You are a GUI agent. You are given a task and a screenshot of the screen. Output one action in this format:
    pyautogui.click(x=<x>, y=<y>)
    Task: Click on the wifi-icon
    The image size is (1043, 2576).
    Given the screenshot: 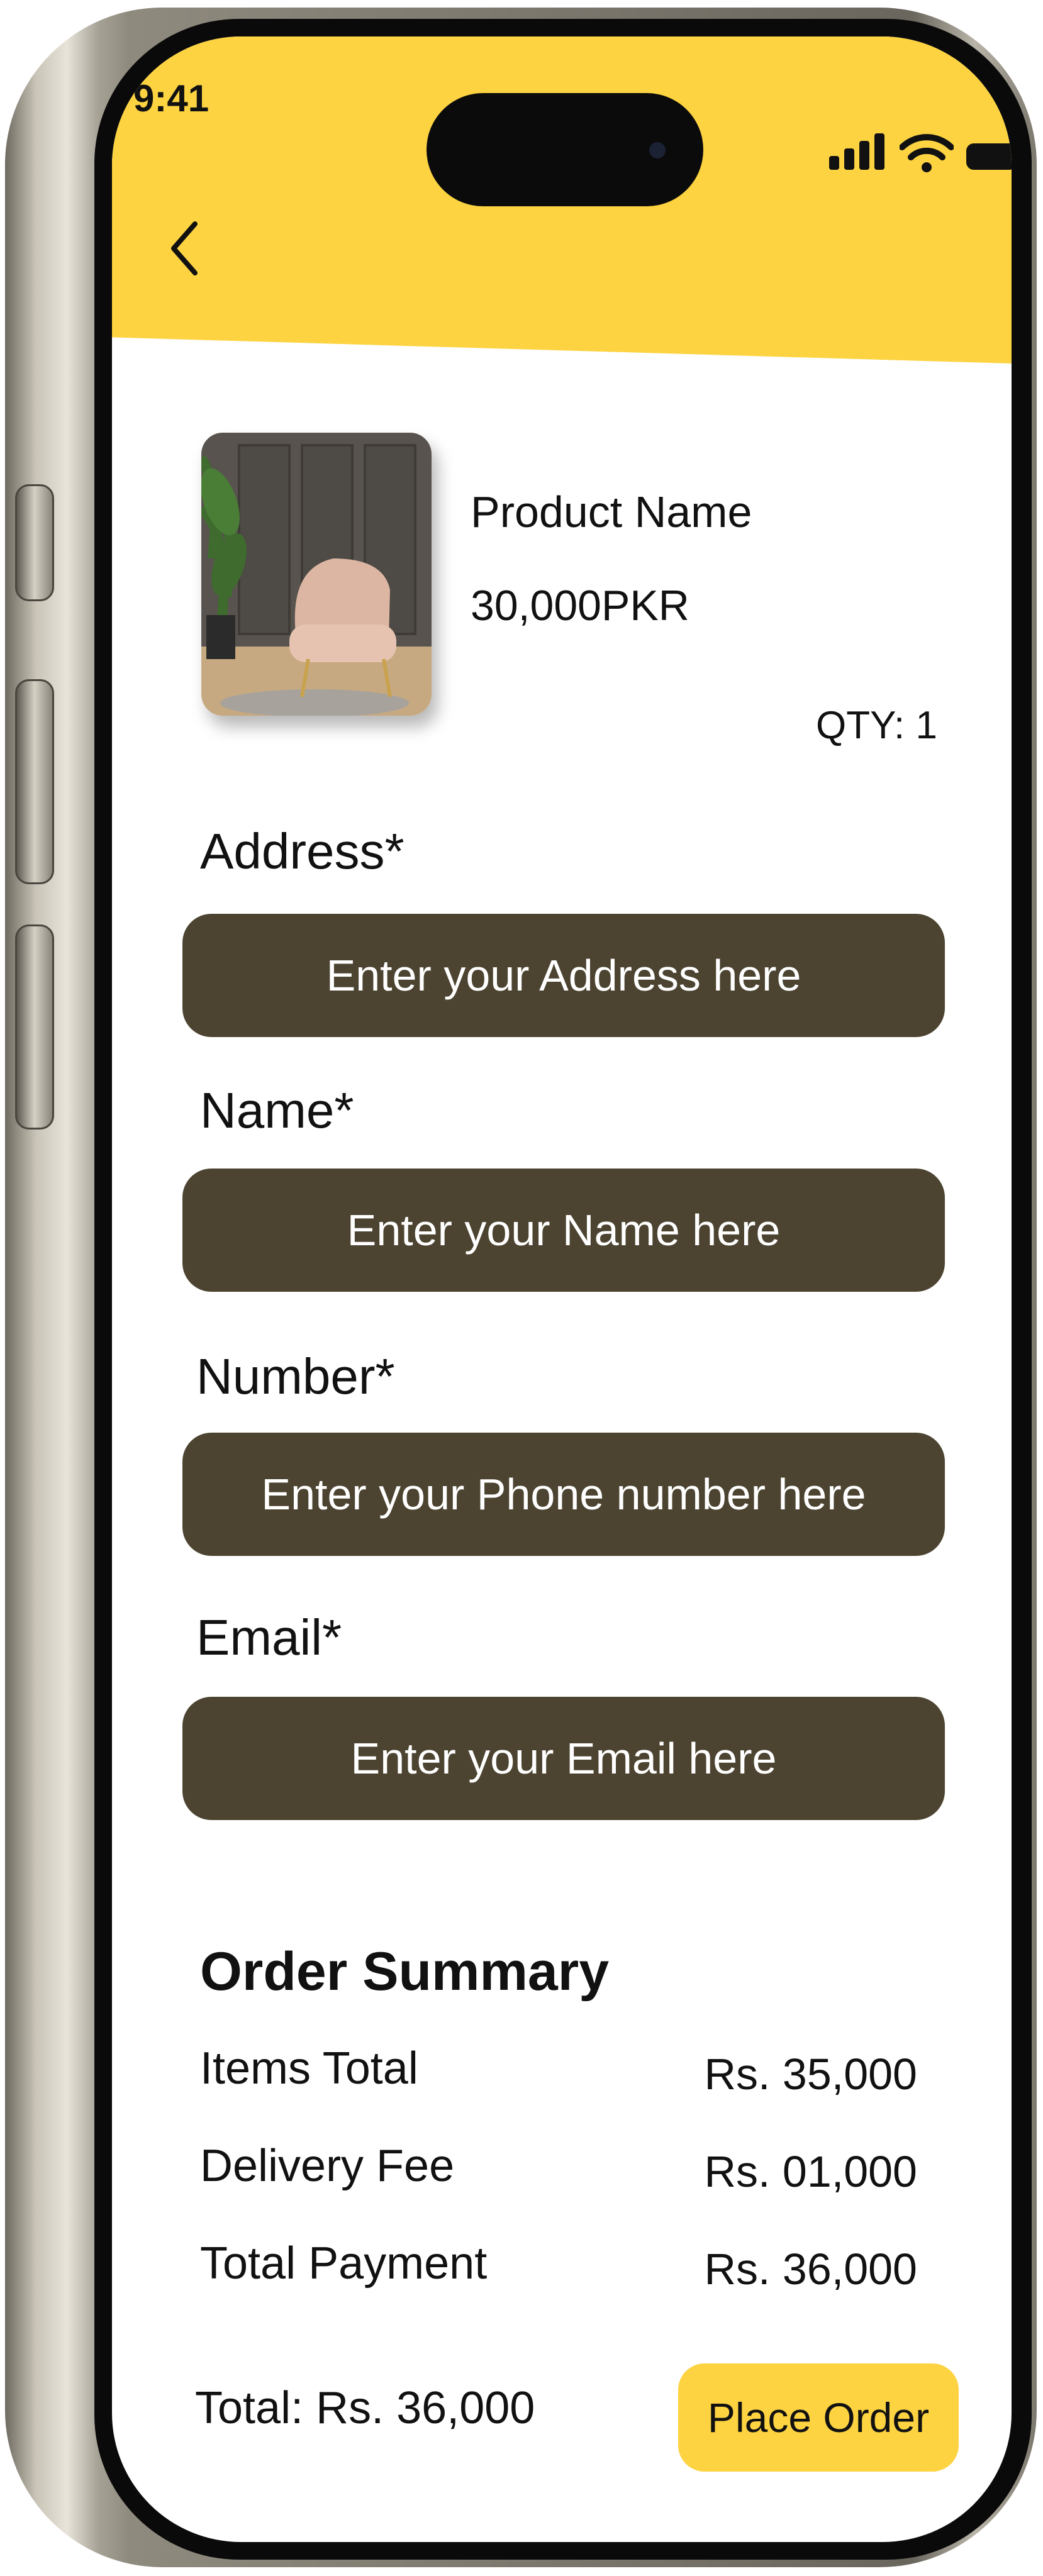 What is the action you would take?
    pyautogui.click(x=927, y=153)
    